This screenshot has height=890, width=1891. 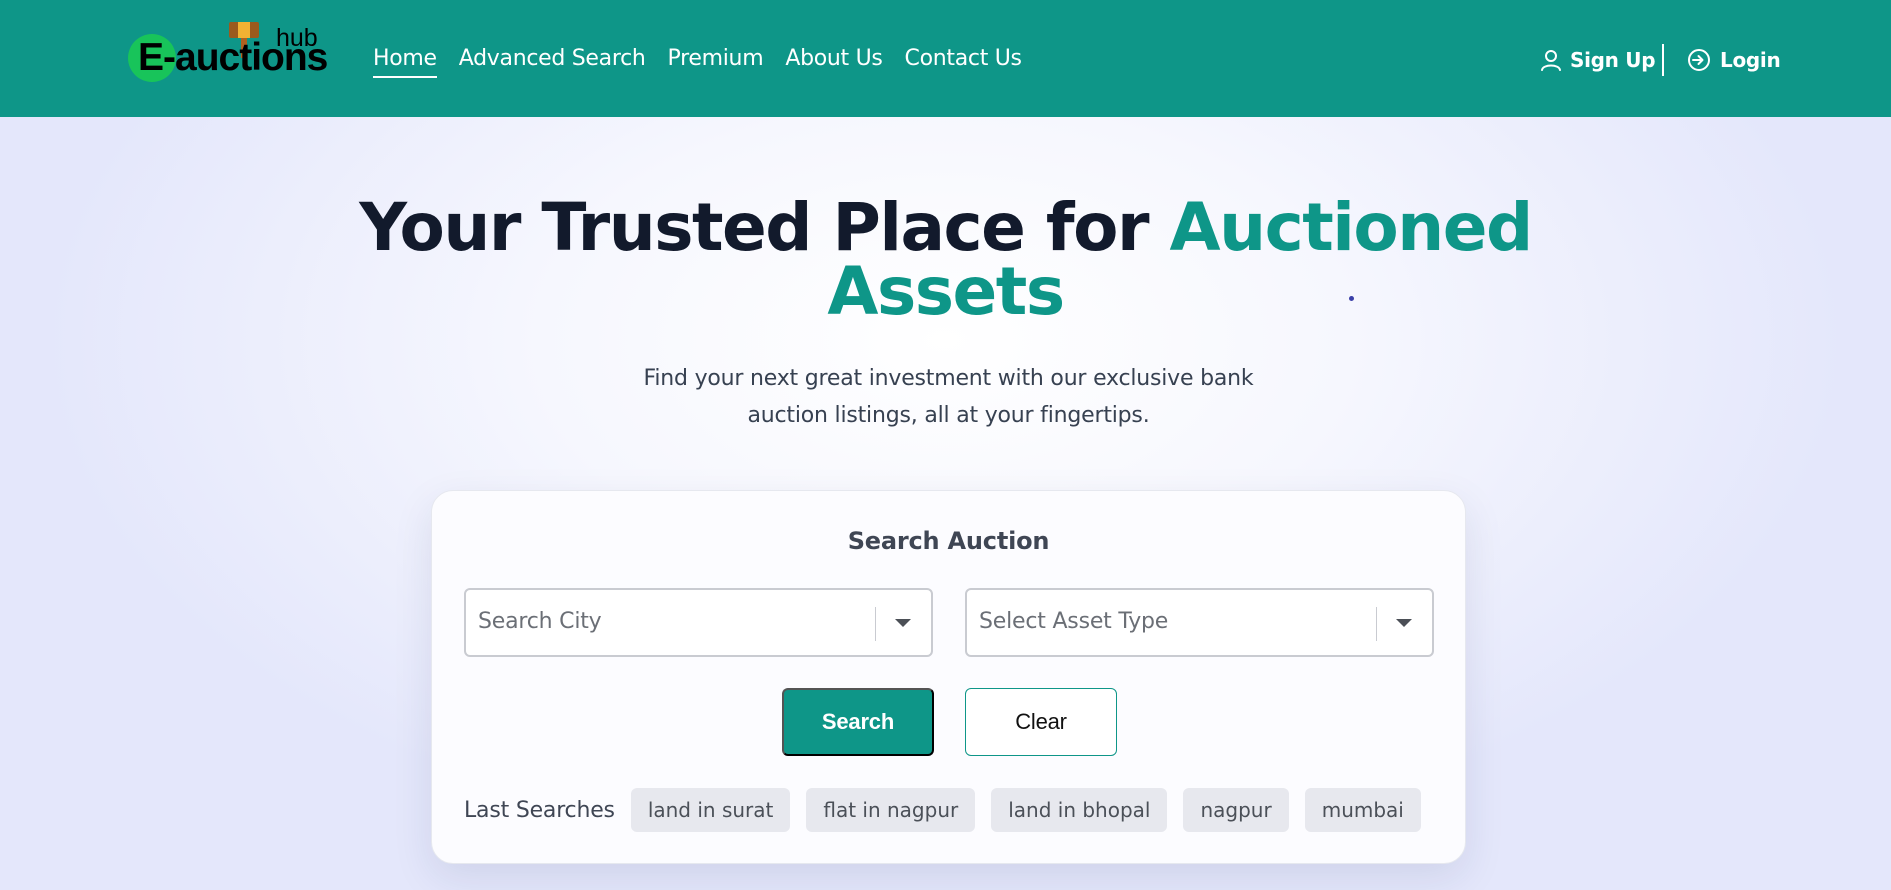 What do you see at coordinates (710, 810) in the screenshot?
I see `last-search-chip: land in surat` at bounding box center [710, 810].